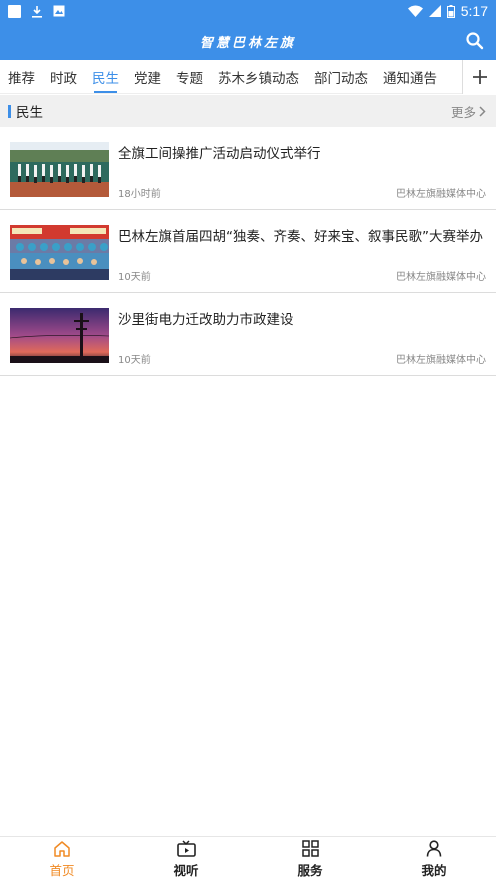  I want to click on status-left-icons, so click(36, 11).